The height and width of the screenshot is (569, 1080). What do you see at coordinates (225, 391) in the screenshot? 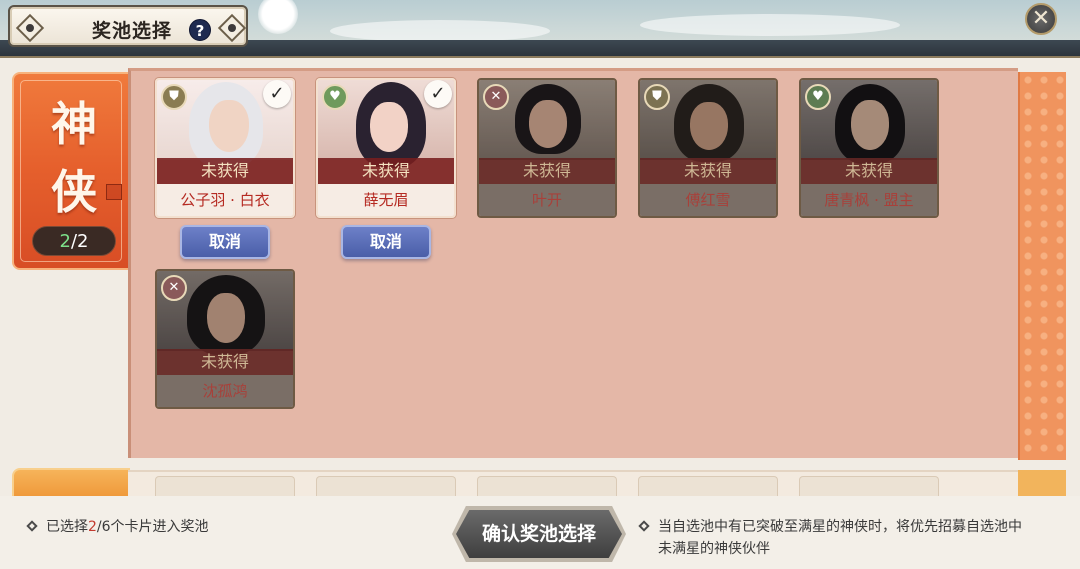
I see `hero-name: 沈孤鸿` at bounding box center [225, 391].